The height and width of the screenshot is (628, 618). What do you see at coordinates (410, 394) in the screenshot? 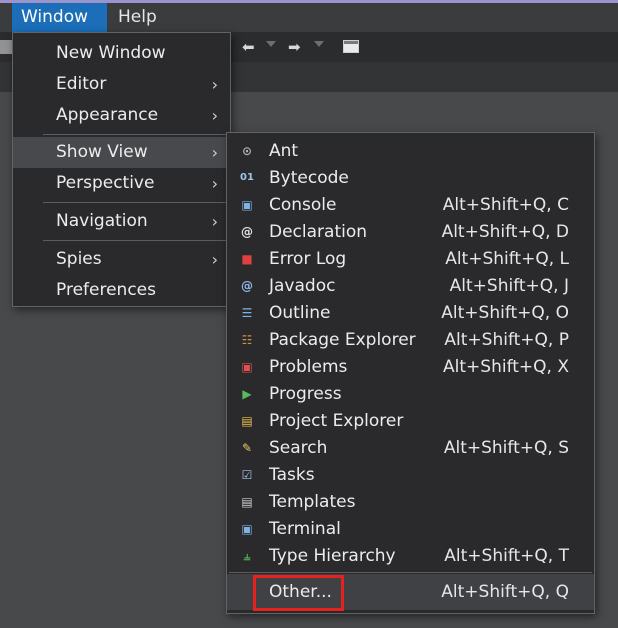
I see `view-item-progress: ▶ Progress` at bounding box center [410, 394].